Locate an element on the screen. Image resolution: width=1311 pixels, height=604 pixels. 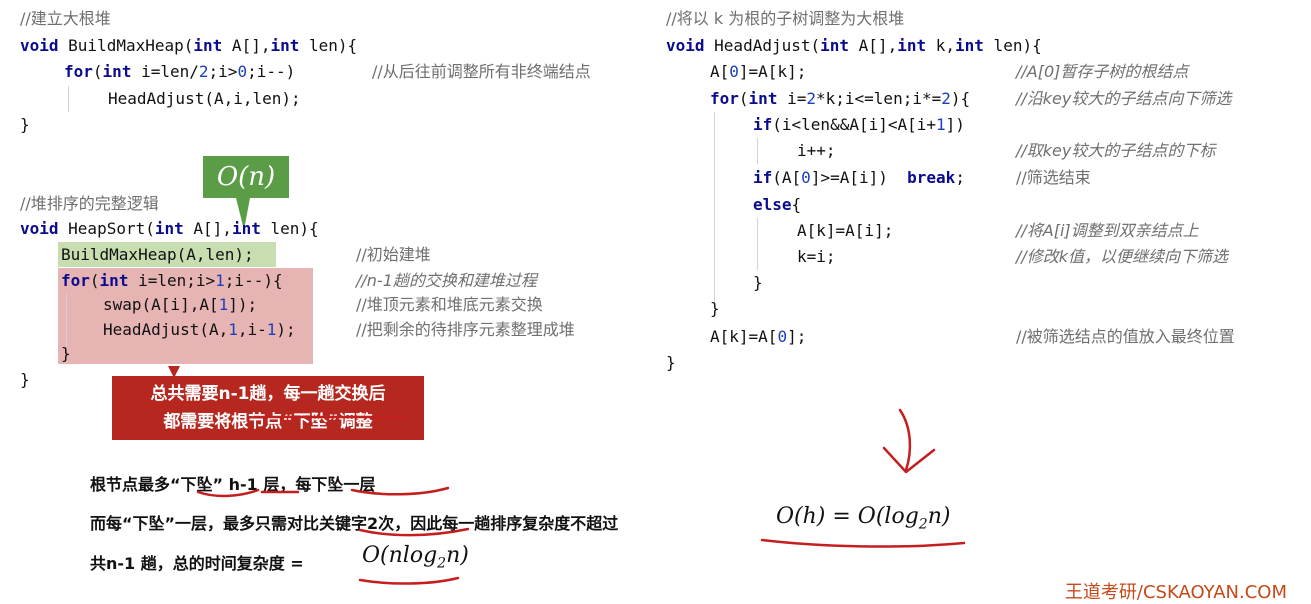
code-line: HeadAdjust(A,i,len); is located at coordinates (204, 98).